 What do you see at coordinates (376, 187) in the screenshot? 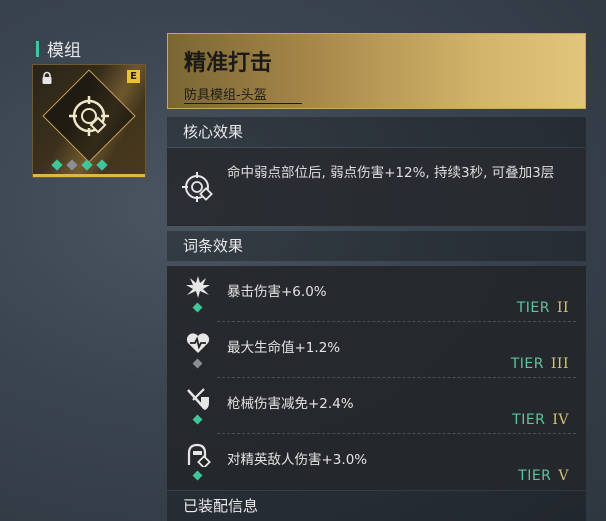
I see `core-effect-box: 命中弱点部位后, 弱点伤害+12%, 持续3秒, 可叠加3层` at bounding box center [376, 187].